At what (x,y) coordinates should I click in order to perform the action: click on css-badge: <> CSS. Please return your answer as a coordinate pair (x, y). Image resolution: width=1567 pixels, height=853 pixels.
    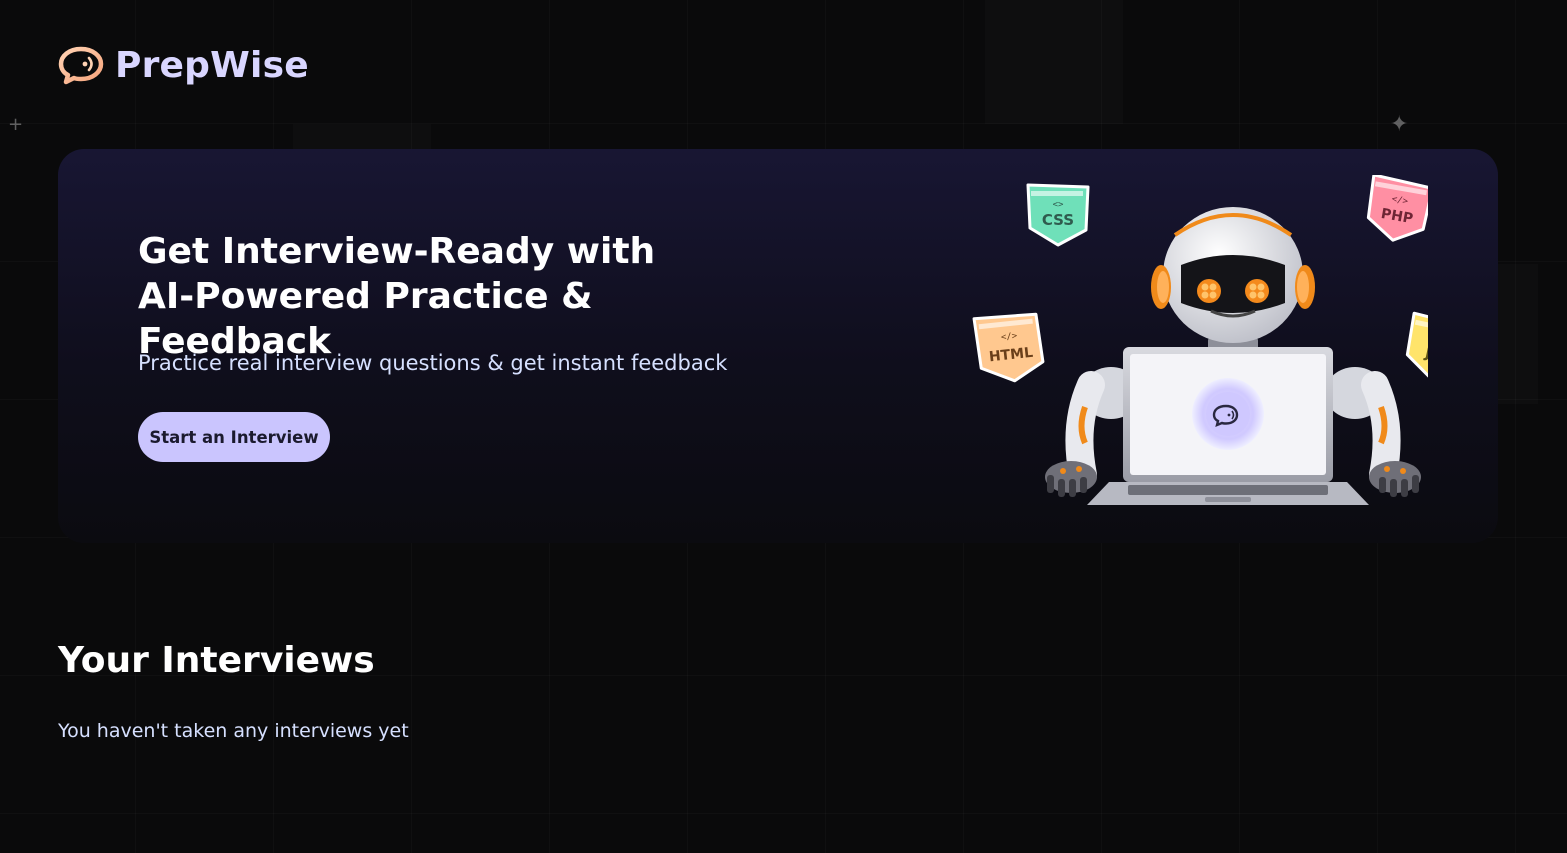
    Looking at the image, I should click on (1058, 215).